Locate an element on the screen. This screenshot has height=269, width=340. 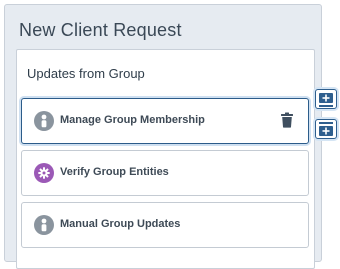
step-card-verify-group-entities: Verify Group Entities is located at coordinates (165, 173).